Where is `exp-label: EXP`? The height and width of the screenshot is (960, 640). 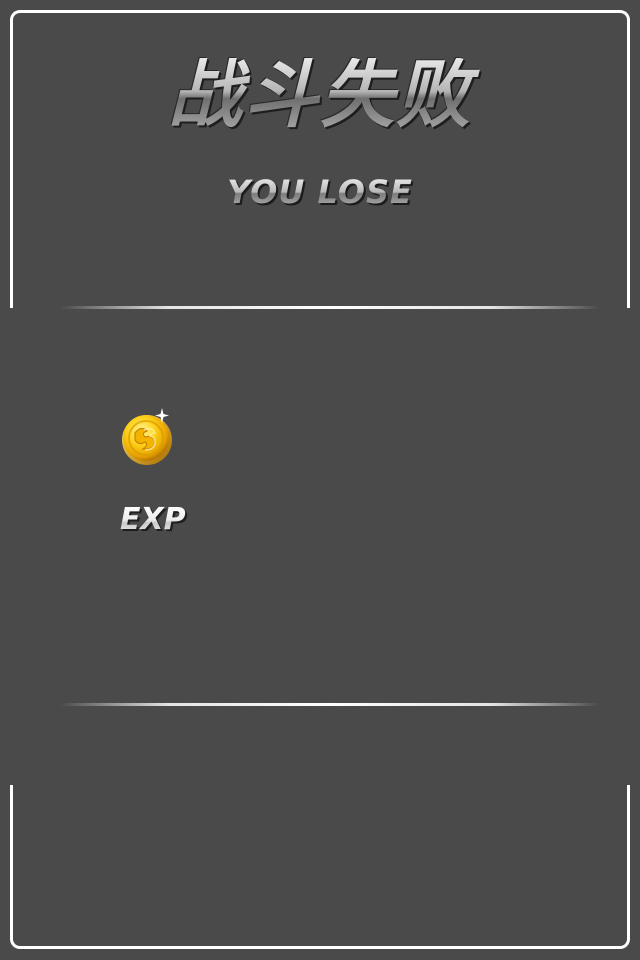 exp-label: EXP is located at coordinates (153, 519).